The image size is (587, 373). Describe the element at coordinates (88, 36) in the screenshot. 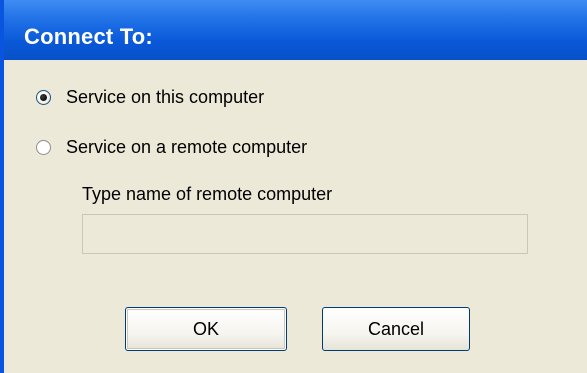

I see `dialog-title: Connect To:` at that location.